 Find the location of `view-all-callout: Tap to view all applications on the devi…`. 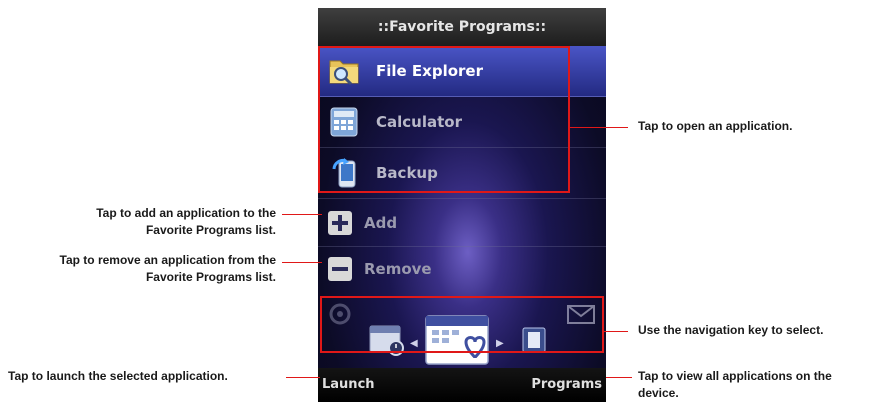

view-all-callout: Tap to view all applications on the devi… is located at coordinates (735, 385).